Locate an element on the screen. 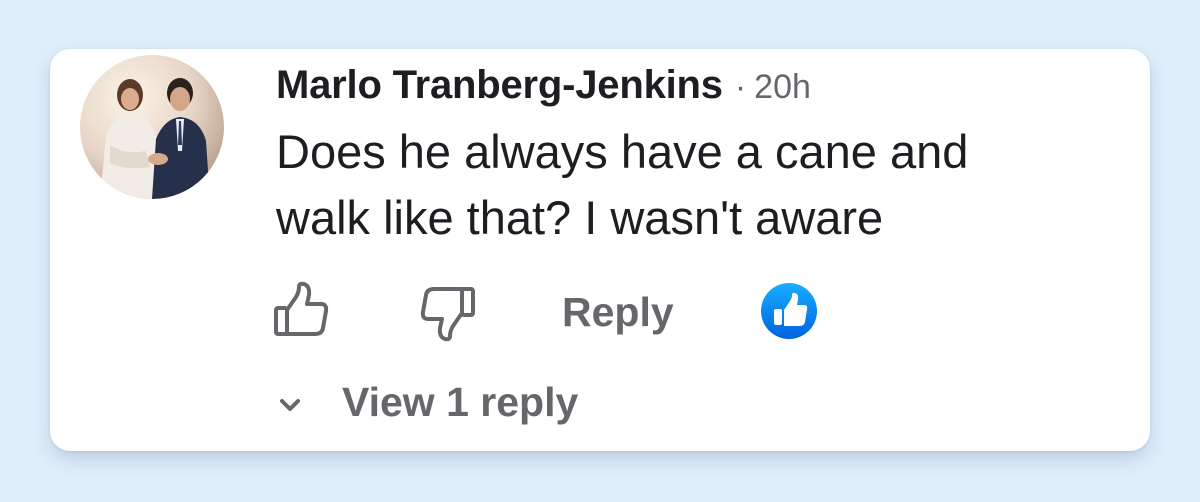 This screenshot has width=1200, height=502. avatar is located at coordinates (152, 127).